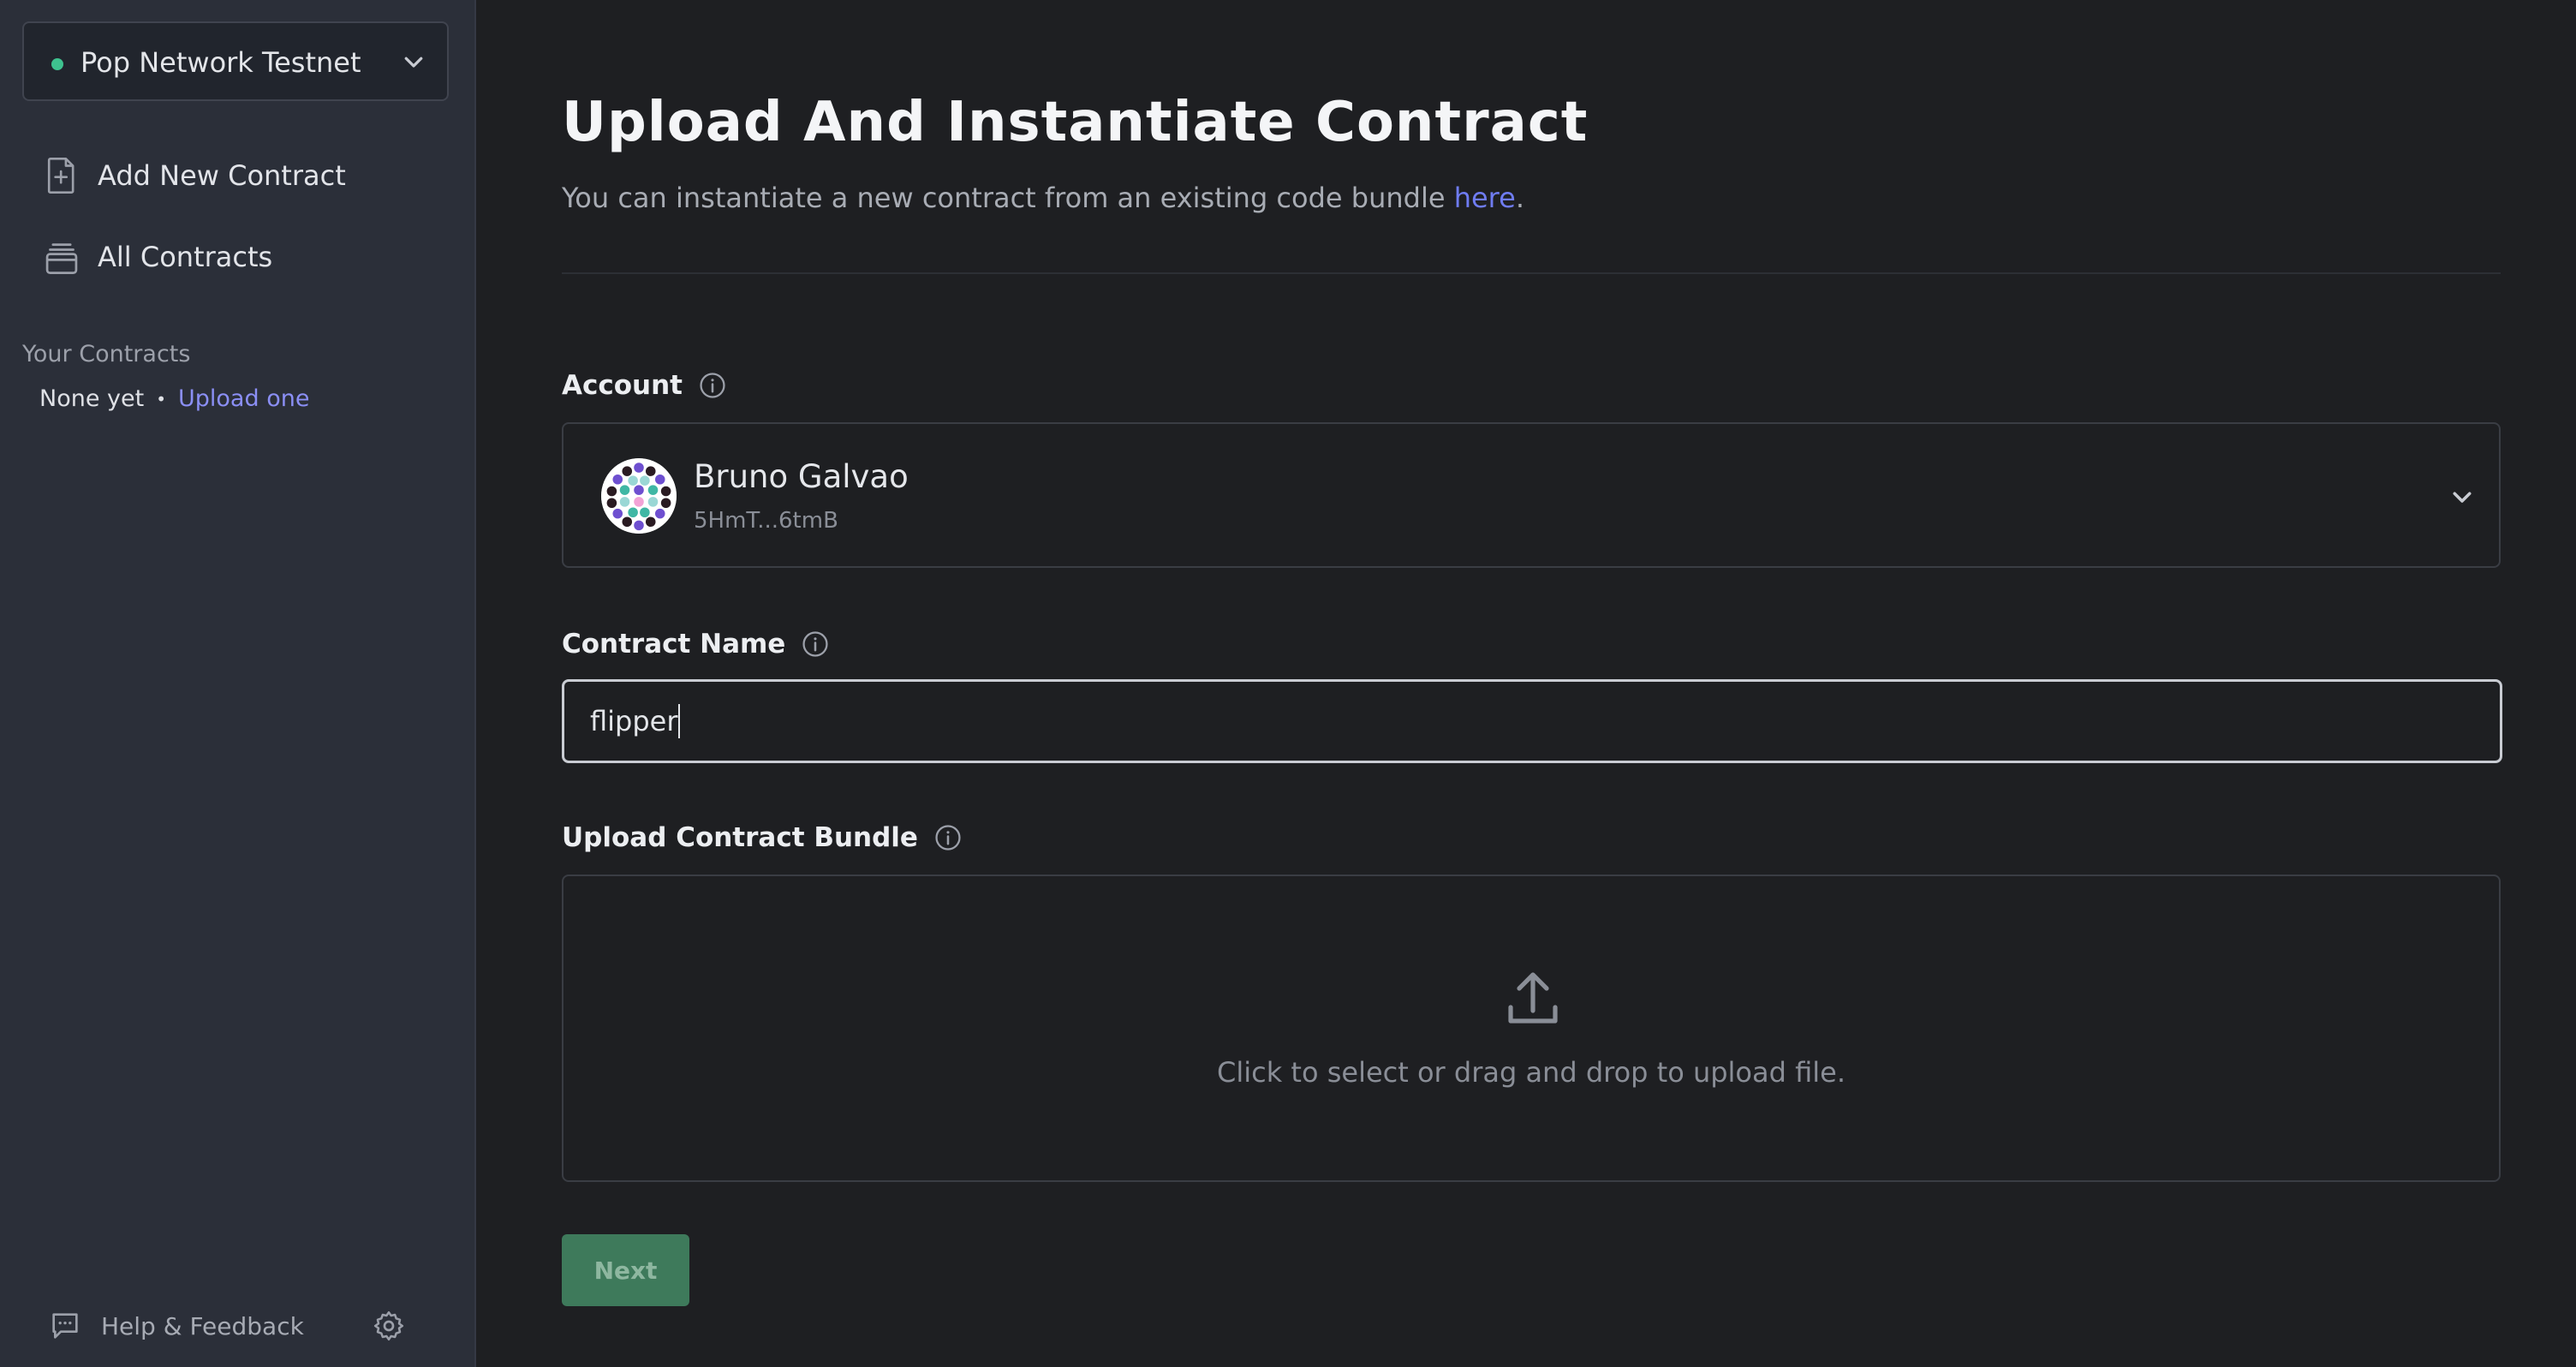  I want to click on your-contracts-heading: Your Contracts, so click(106, 354).